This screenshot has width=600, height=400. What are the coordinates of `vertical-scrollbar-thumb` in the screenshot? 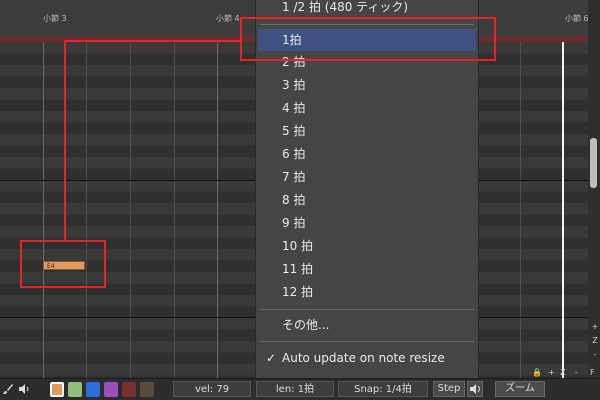 It's located at (593, 163).